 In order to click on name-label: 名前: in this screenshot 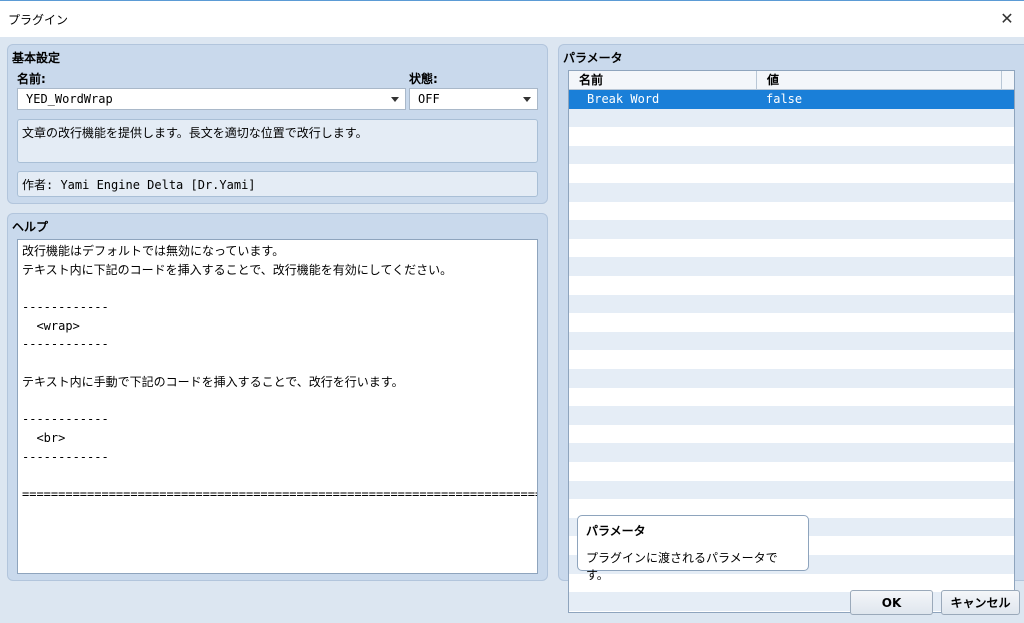, I will do `click(31, 79)`.